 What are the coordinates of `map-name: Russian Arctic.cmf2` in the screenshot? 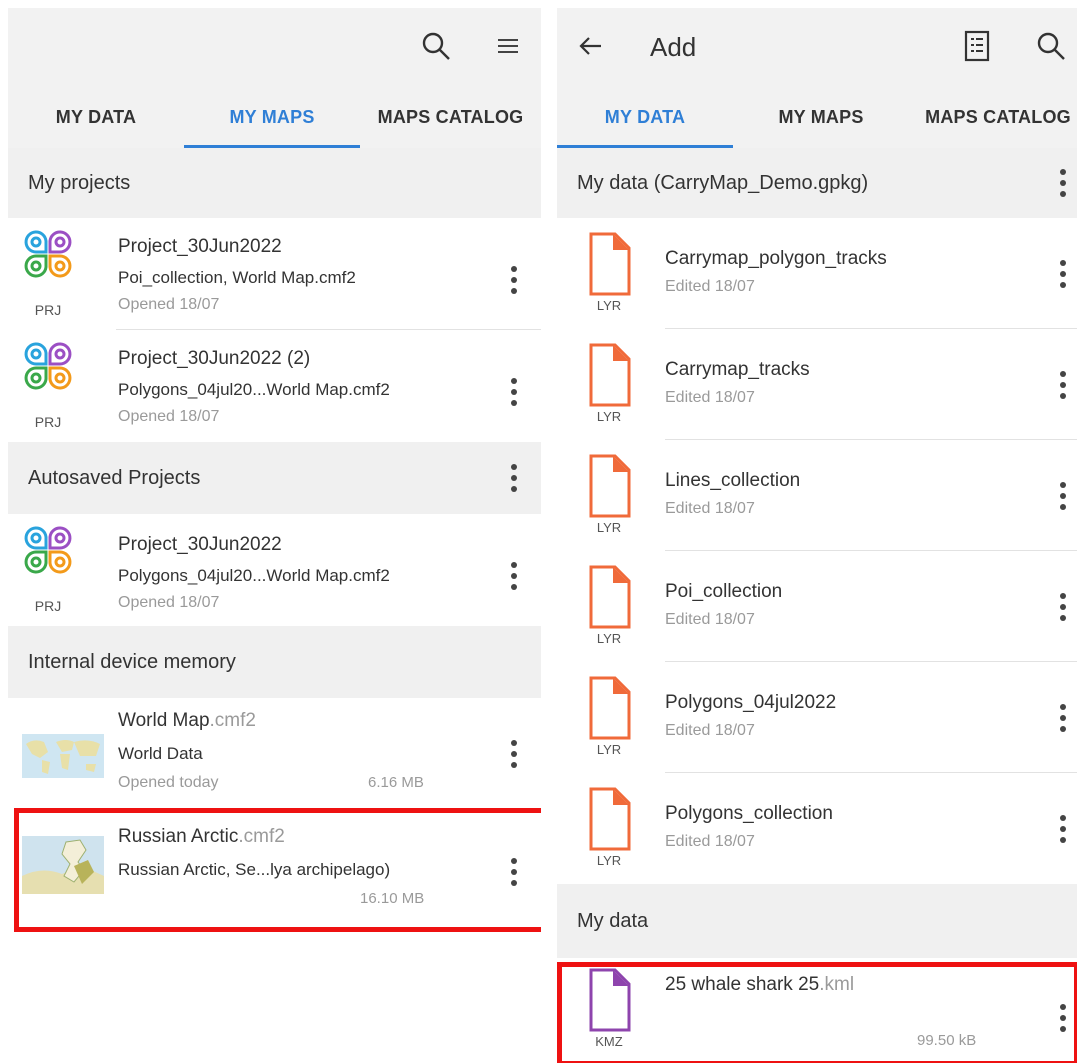 It's located at (201, 837).